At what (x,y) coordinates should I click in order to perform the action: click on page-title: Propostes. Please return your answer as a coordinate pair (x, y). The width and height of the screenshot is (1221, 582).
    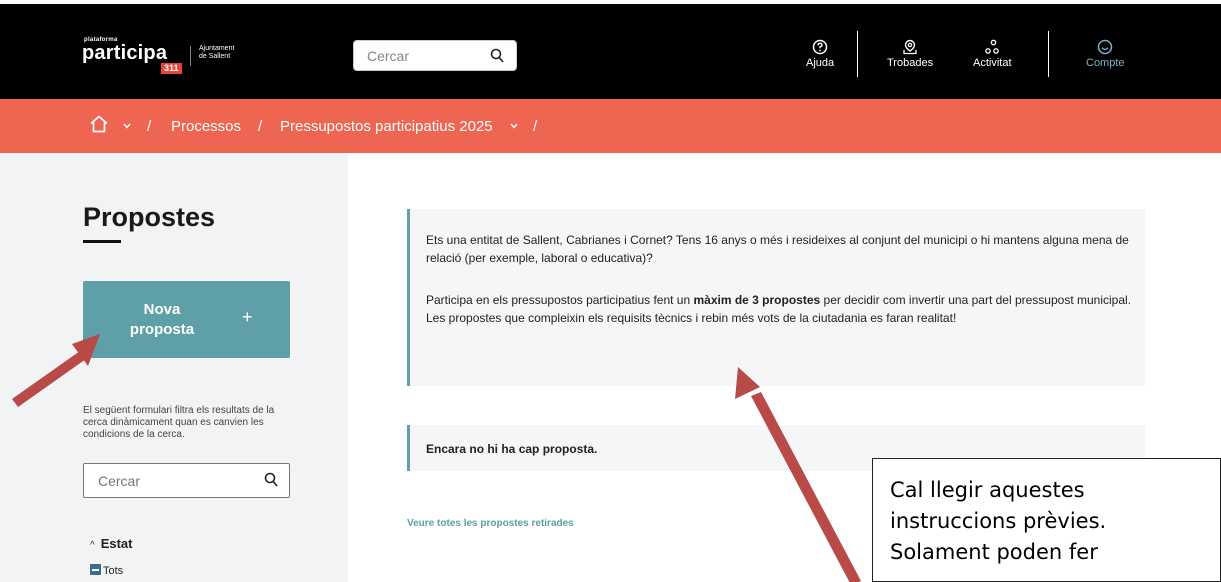
    Looking at the image, I should click on (149, 217).